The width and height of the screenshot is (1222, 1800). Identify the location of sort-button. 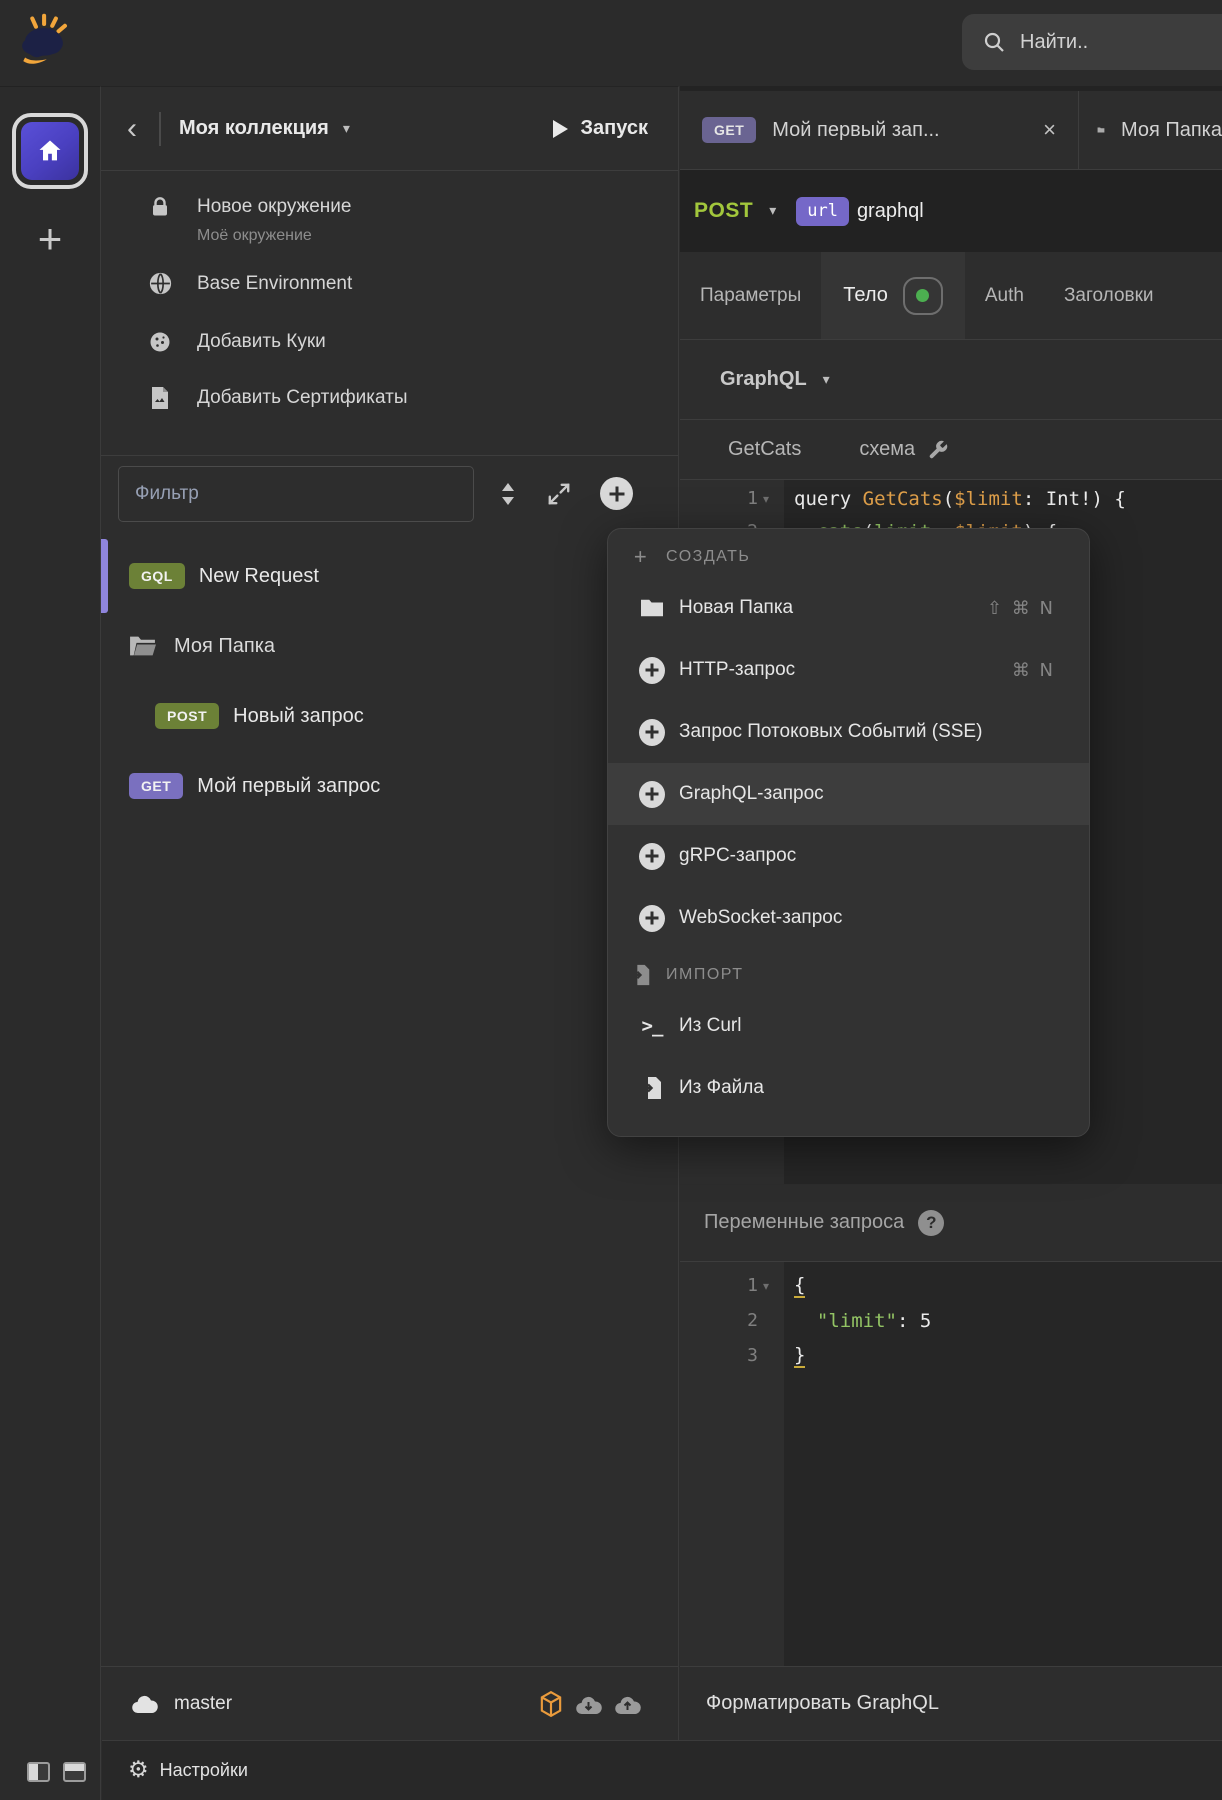
(508, 494).